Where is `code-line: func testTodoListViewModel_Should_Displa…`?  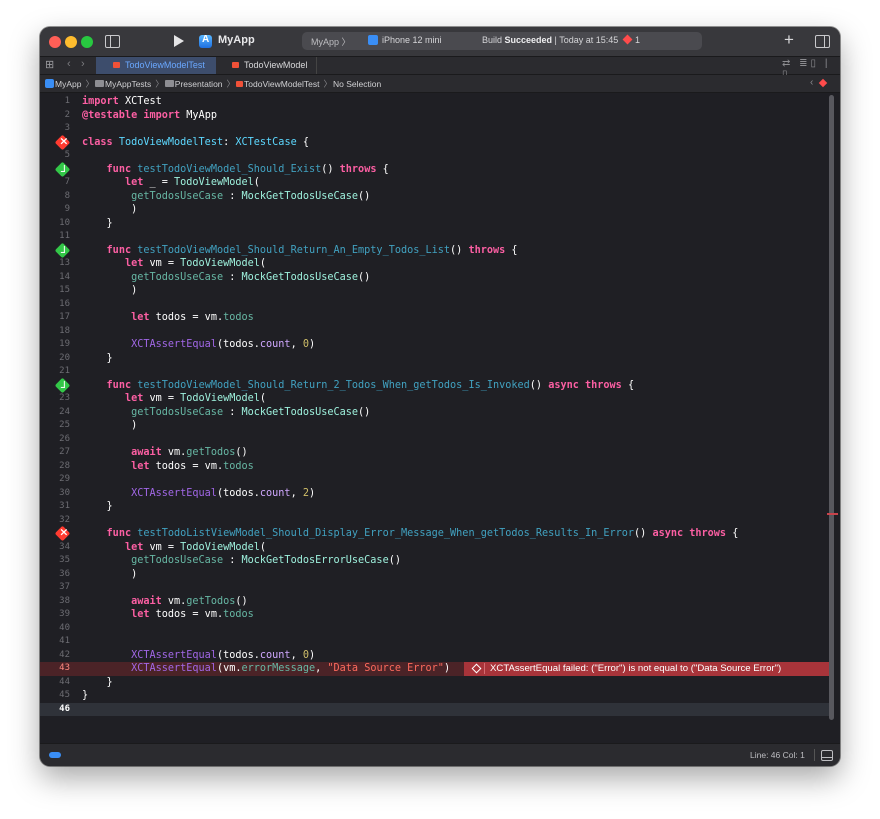
code-line: func testTodoListViewModel_Should_Displa… is located at coordinates (435, 533).